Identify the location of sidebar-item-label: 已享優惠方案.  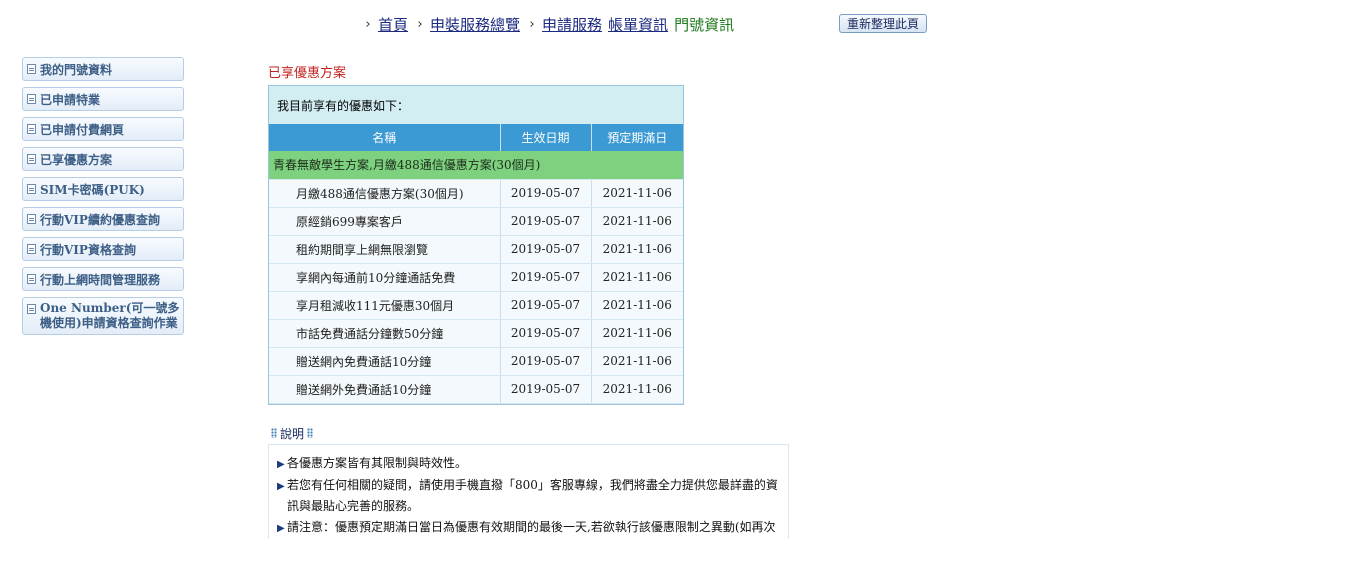
(76, 159).